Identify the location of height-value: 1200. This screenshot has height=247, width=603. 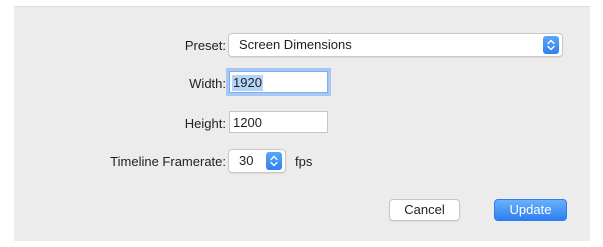
(247, 122).